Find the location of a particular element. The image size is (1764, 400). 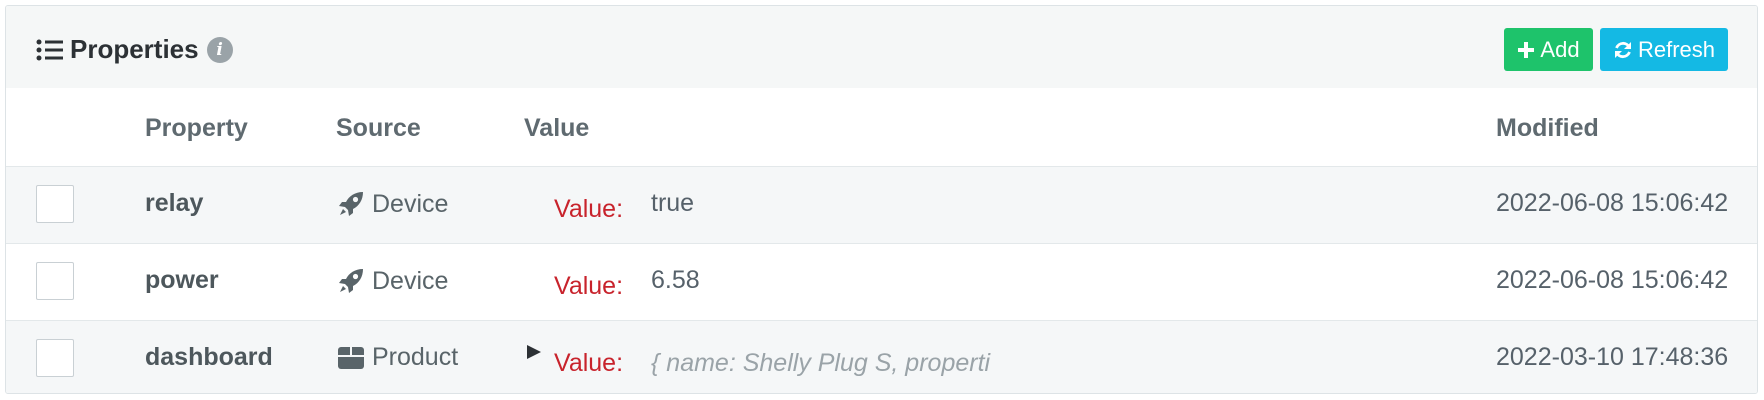

column-header-value: Value is located at coordinates (556, 128).